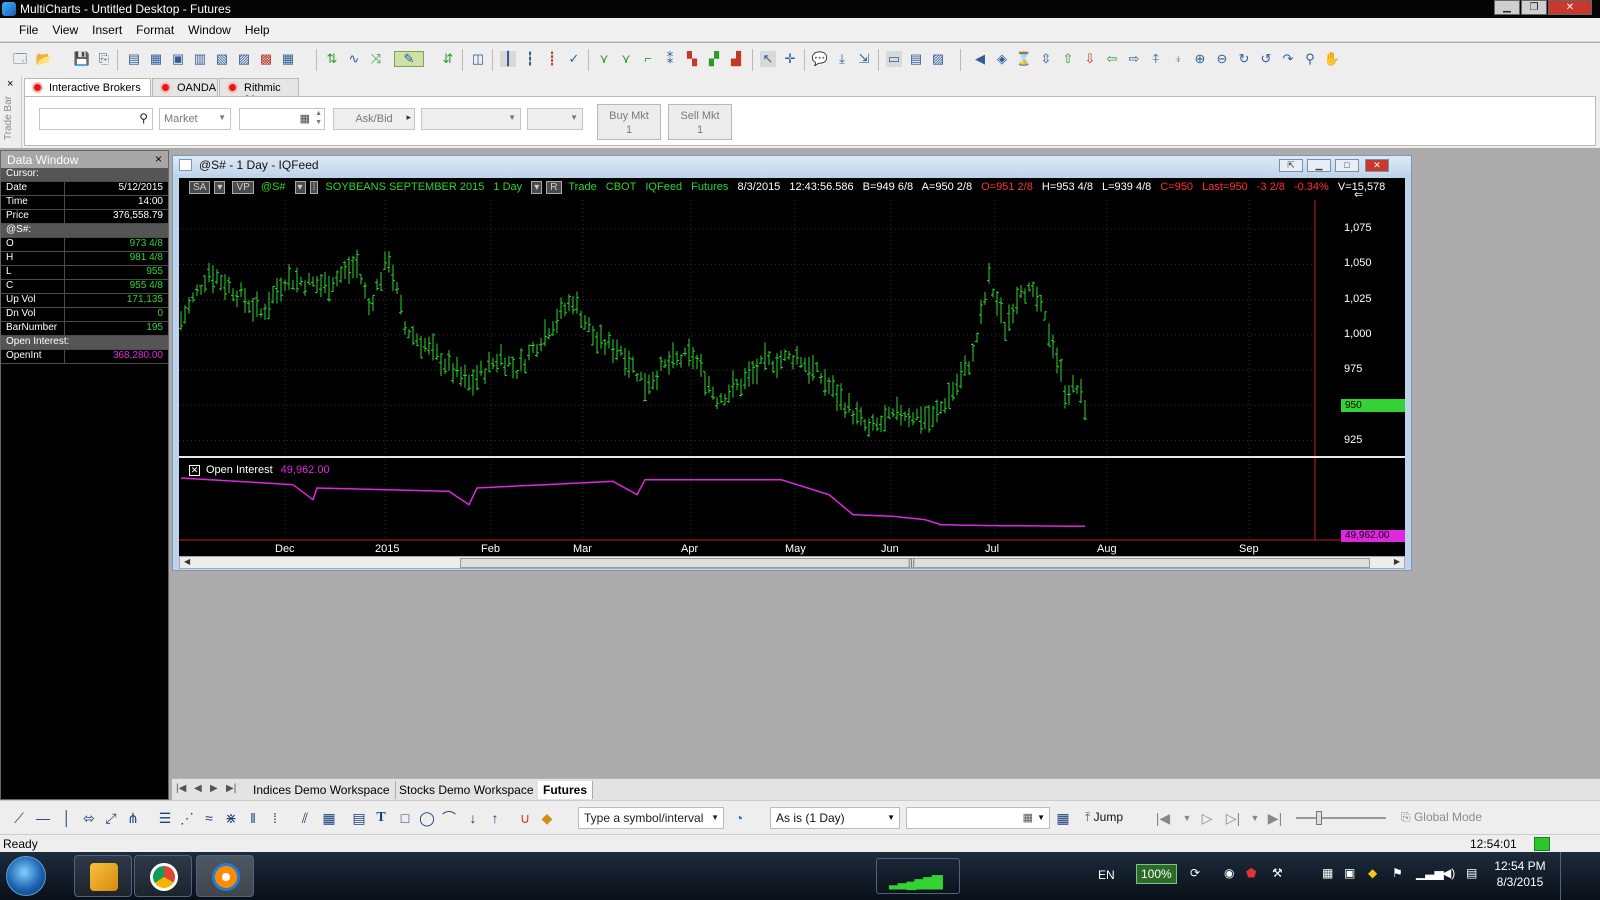 Image resolution: width=1600 pixels, height=900 pixels. Describe the element at coordinates (195, 119) in the screenshot. I see `order-type-select: Market ▼` at that location.